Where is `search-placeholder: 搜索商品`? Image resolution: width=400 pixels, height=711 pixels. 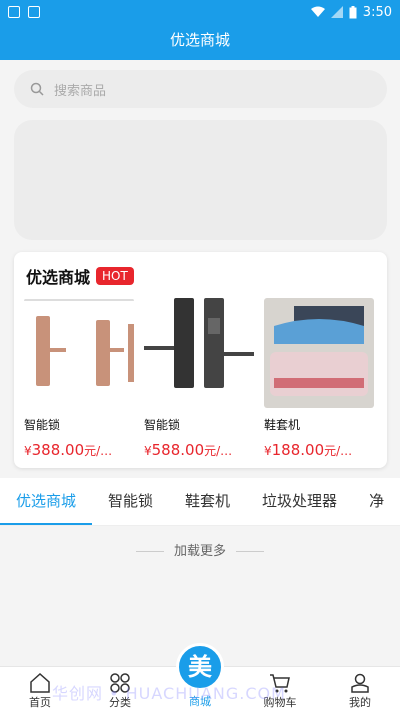
search-placeholder: 搜索商品 is located at coordinates (80, 91).